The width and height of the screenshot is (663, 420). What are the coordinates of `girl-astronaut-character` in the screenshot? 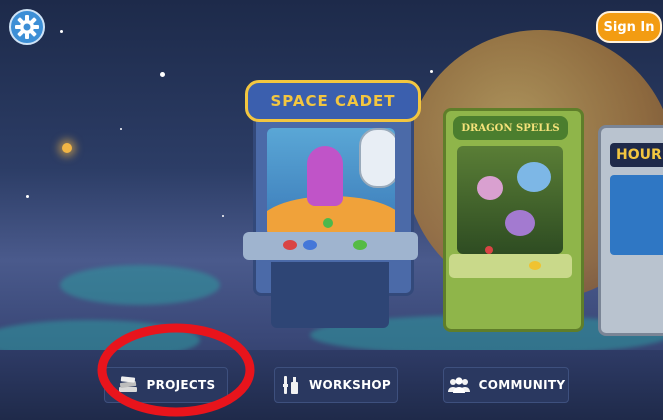 It's located at (325, 176).